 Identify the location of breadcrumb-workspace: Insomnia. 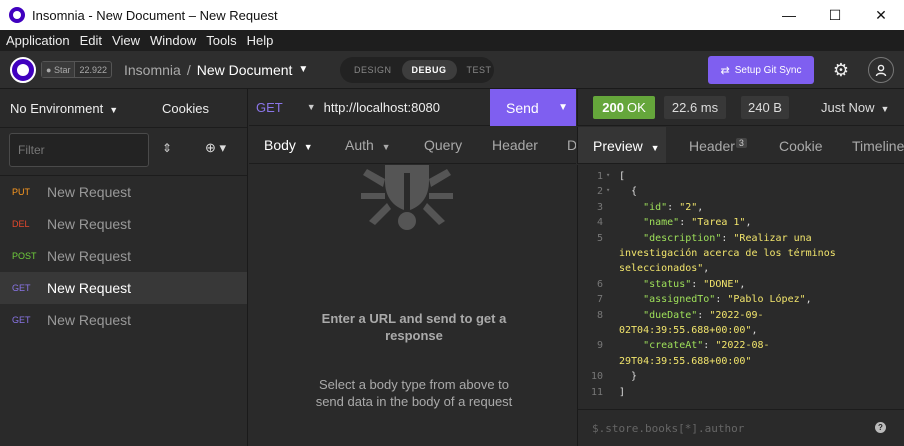
(152, 70).